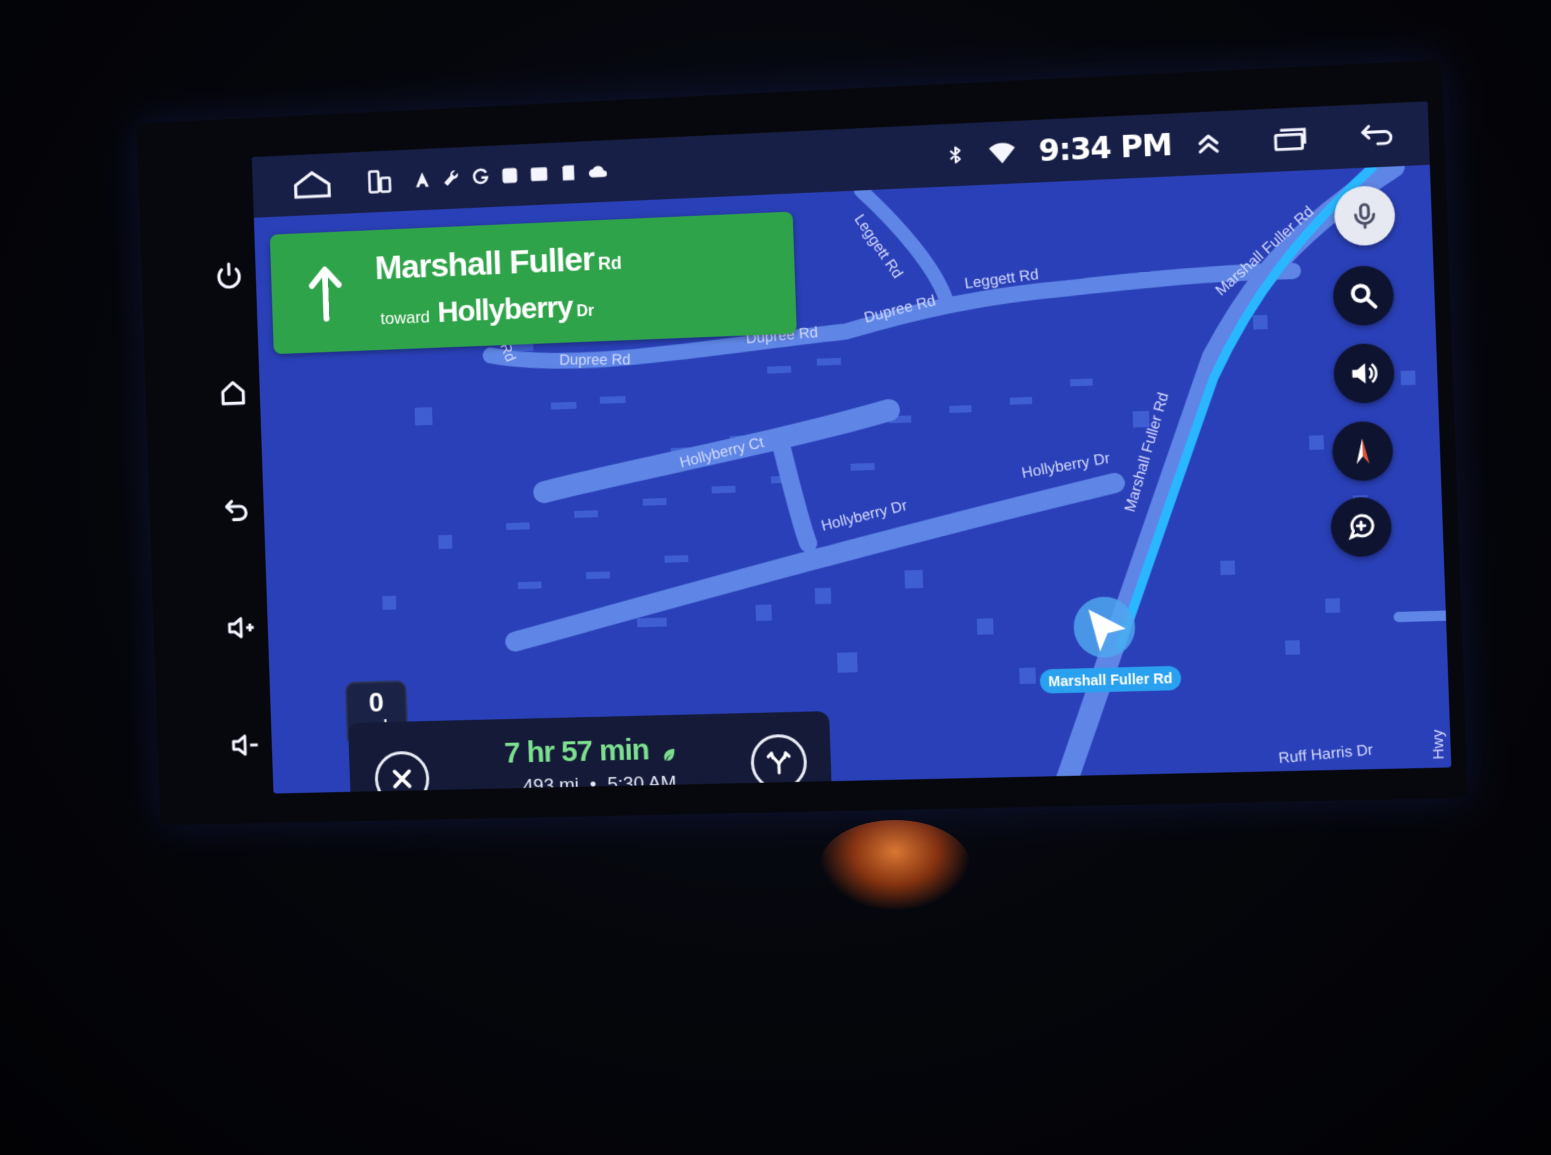 This screenshot has height=1155, width=1551. I want to click on compass-icon, so click(1362, 451).